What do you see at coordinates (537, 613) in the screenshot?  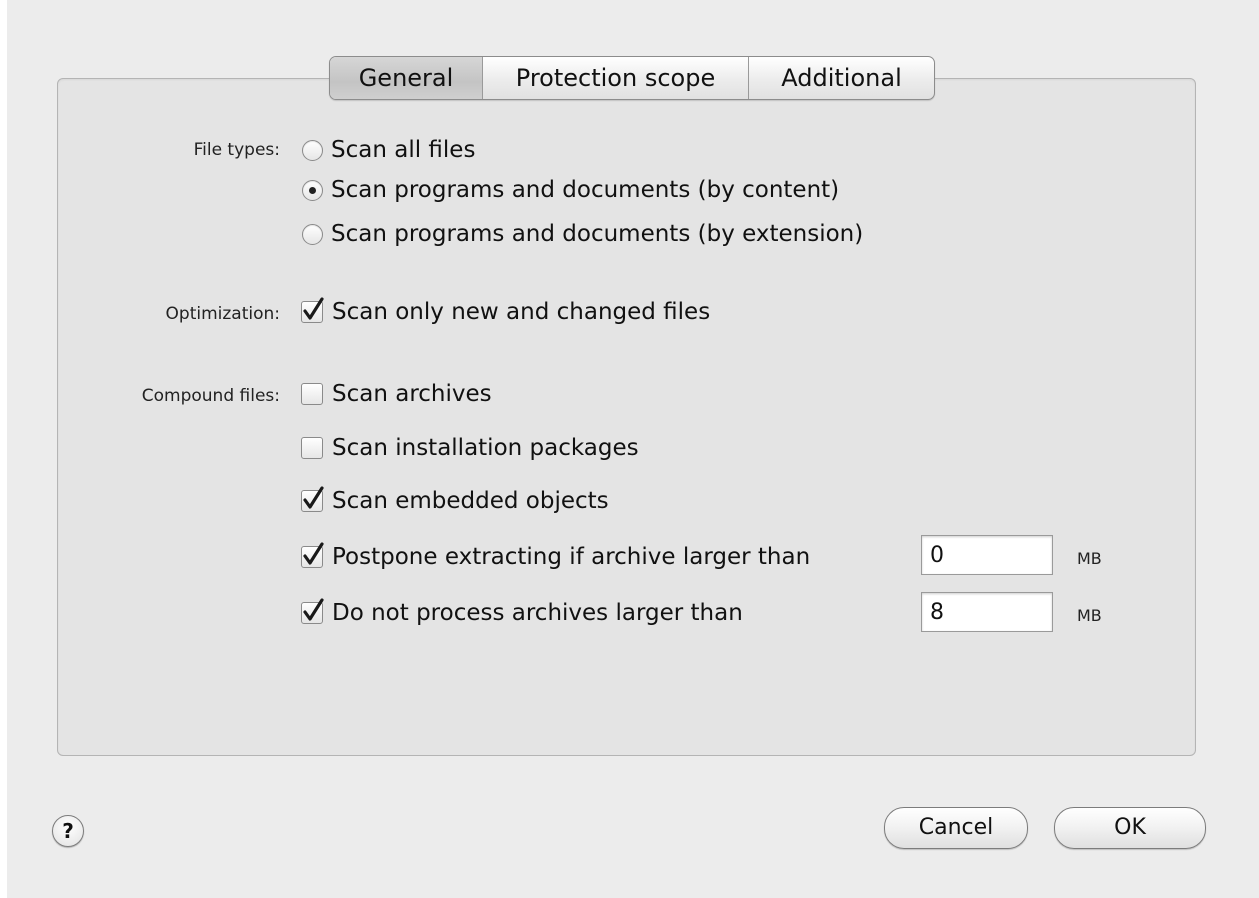 I see `checkbox-label: Do not process archives larger than` at bounding box center [537, 613].